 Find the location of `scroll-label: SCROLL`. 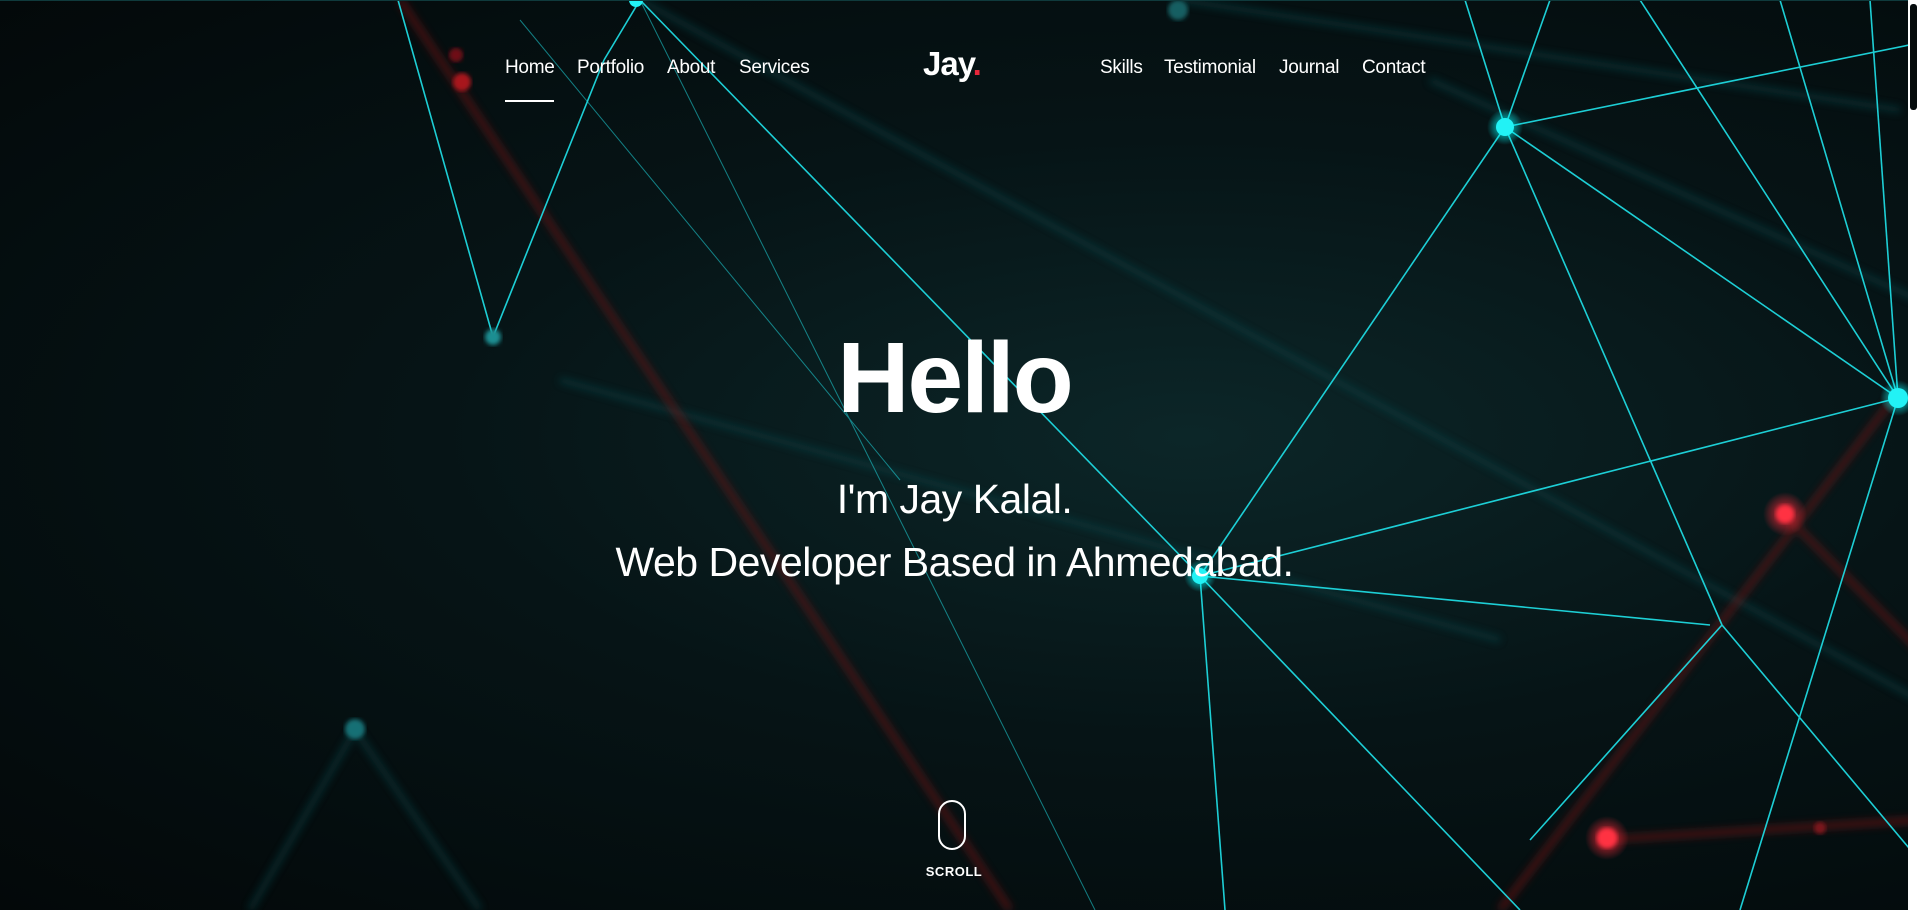

scroll-label: SCROLL is located at coordinates (954, 871).